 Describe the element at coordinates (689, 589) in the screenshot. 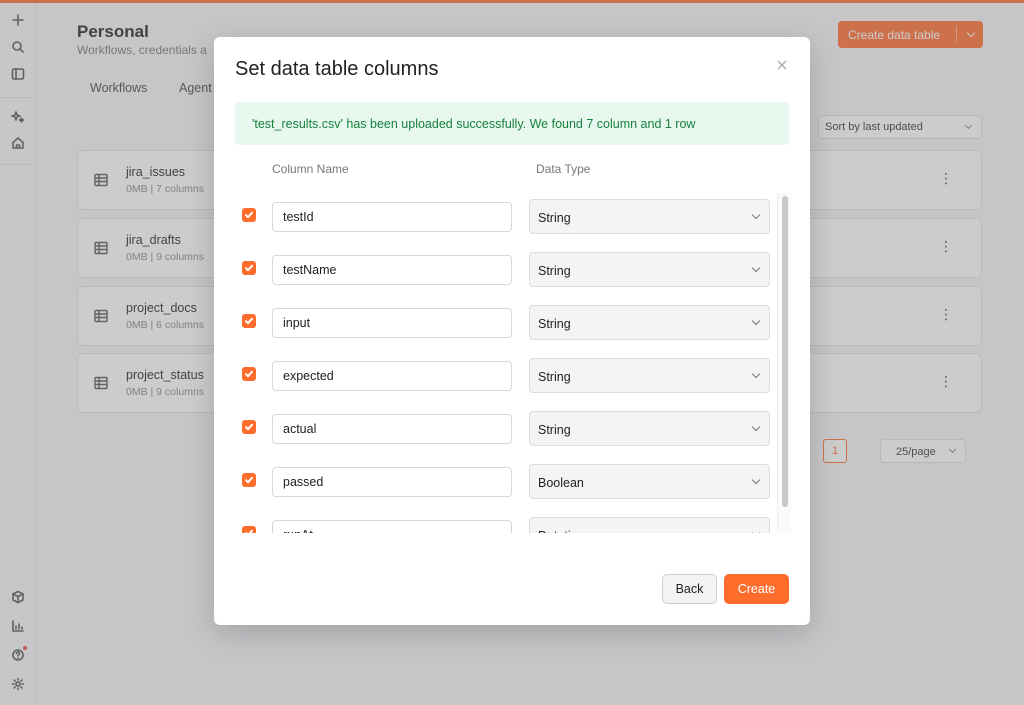

I see `back-button: Back` at that location.